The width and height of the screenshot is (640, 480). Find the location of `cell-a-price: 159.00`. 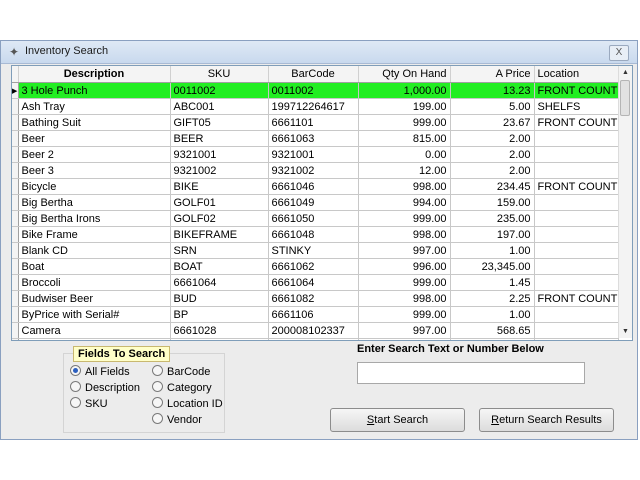

cell-a-price: 159.00 is located at coordinates (492, 202).